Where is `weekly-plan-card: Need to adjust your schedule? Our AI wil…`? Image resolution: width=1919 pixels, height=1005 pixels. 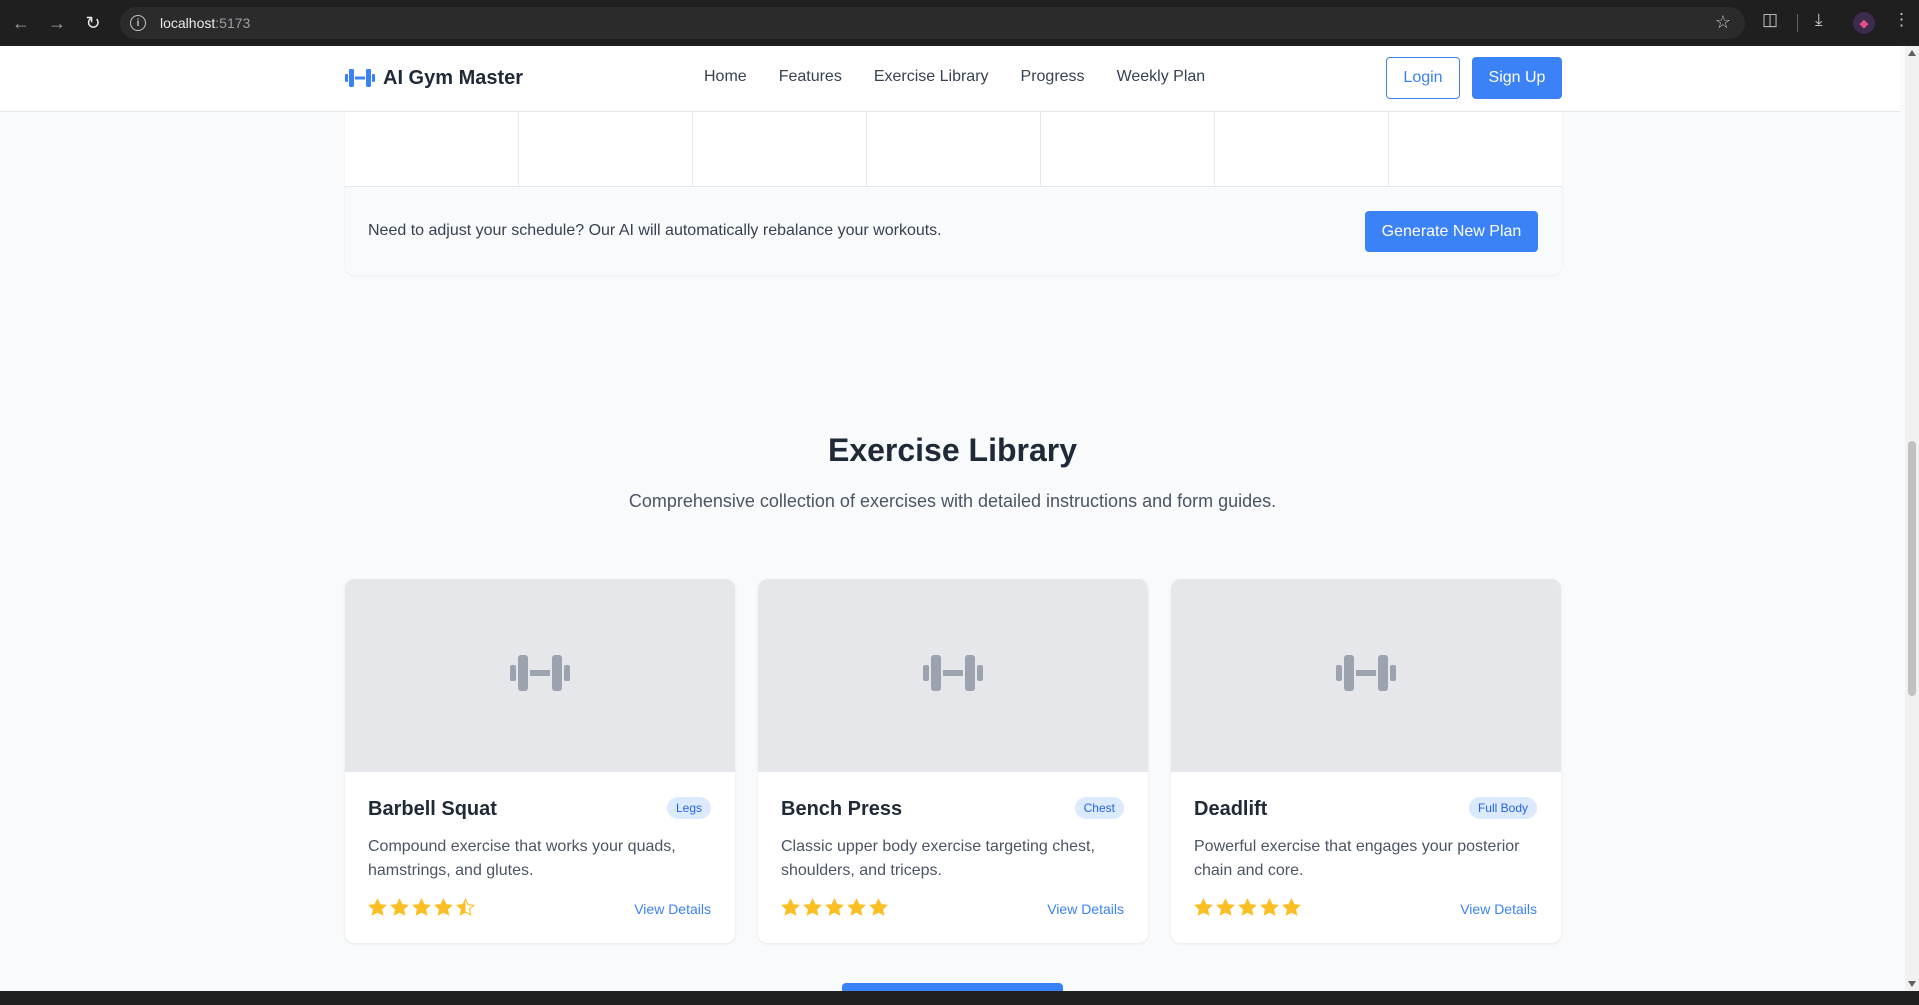
weekly-plan-card: Need to adjust your schedule? Our AI wil… is located at coordinates (953, 193).